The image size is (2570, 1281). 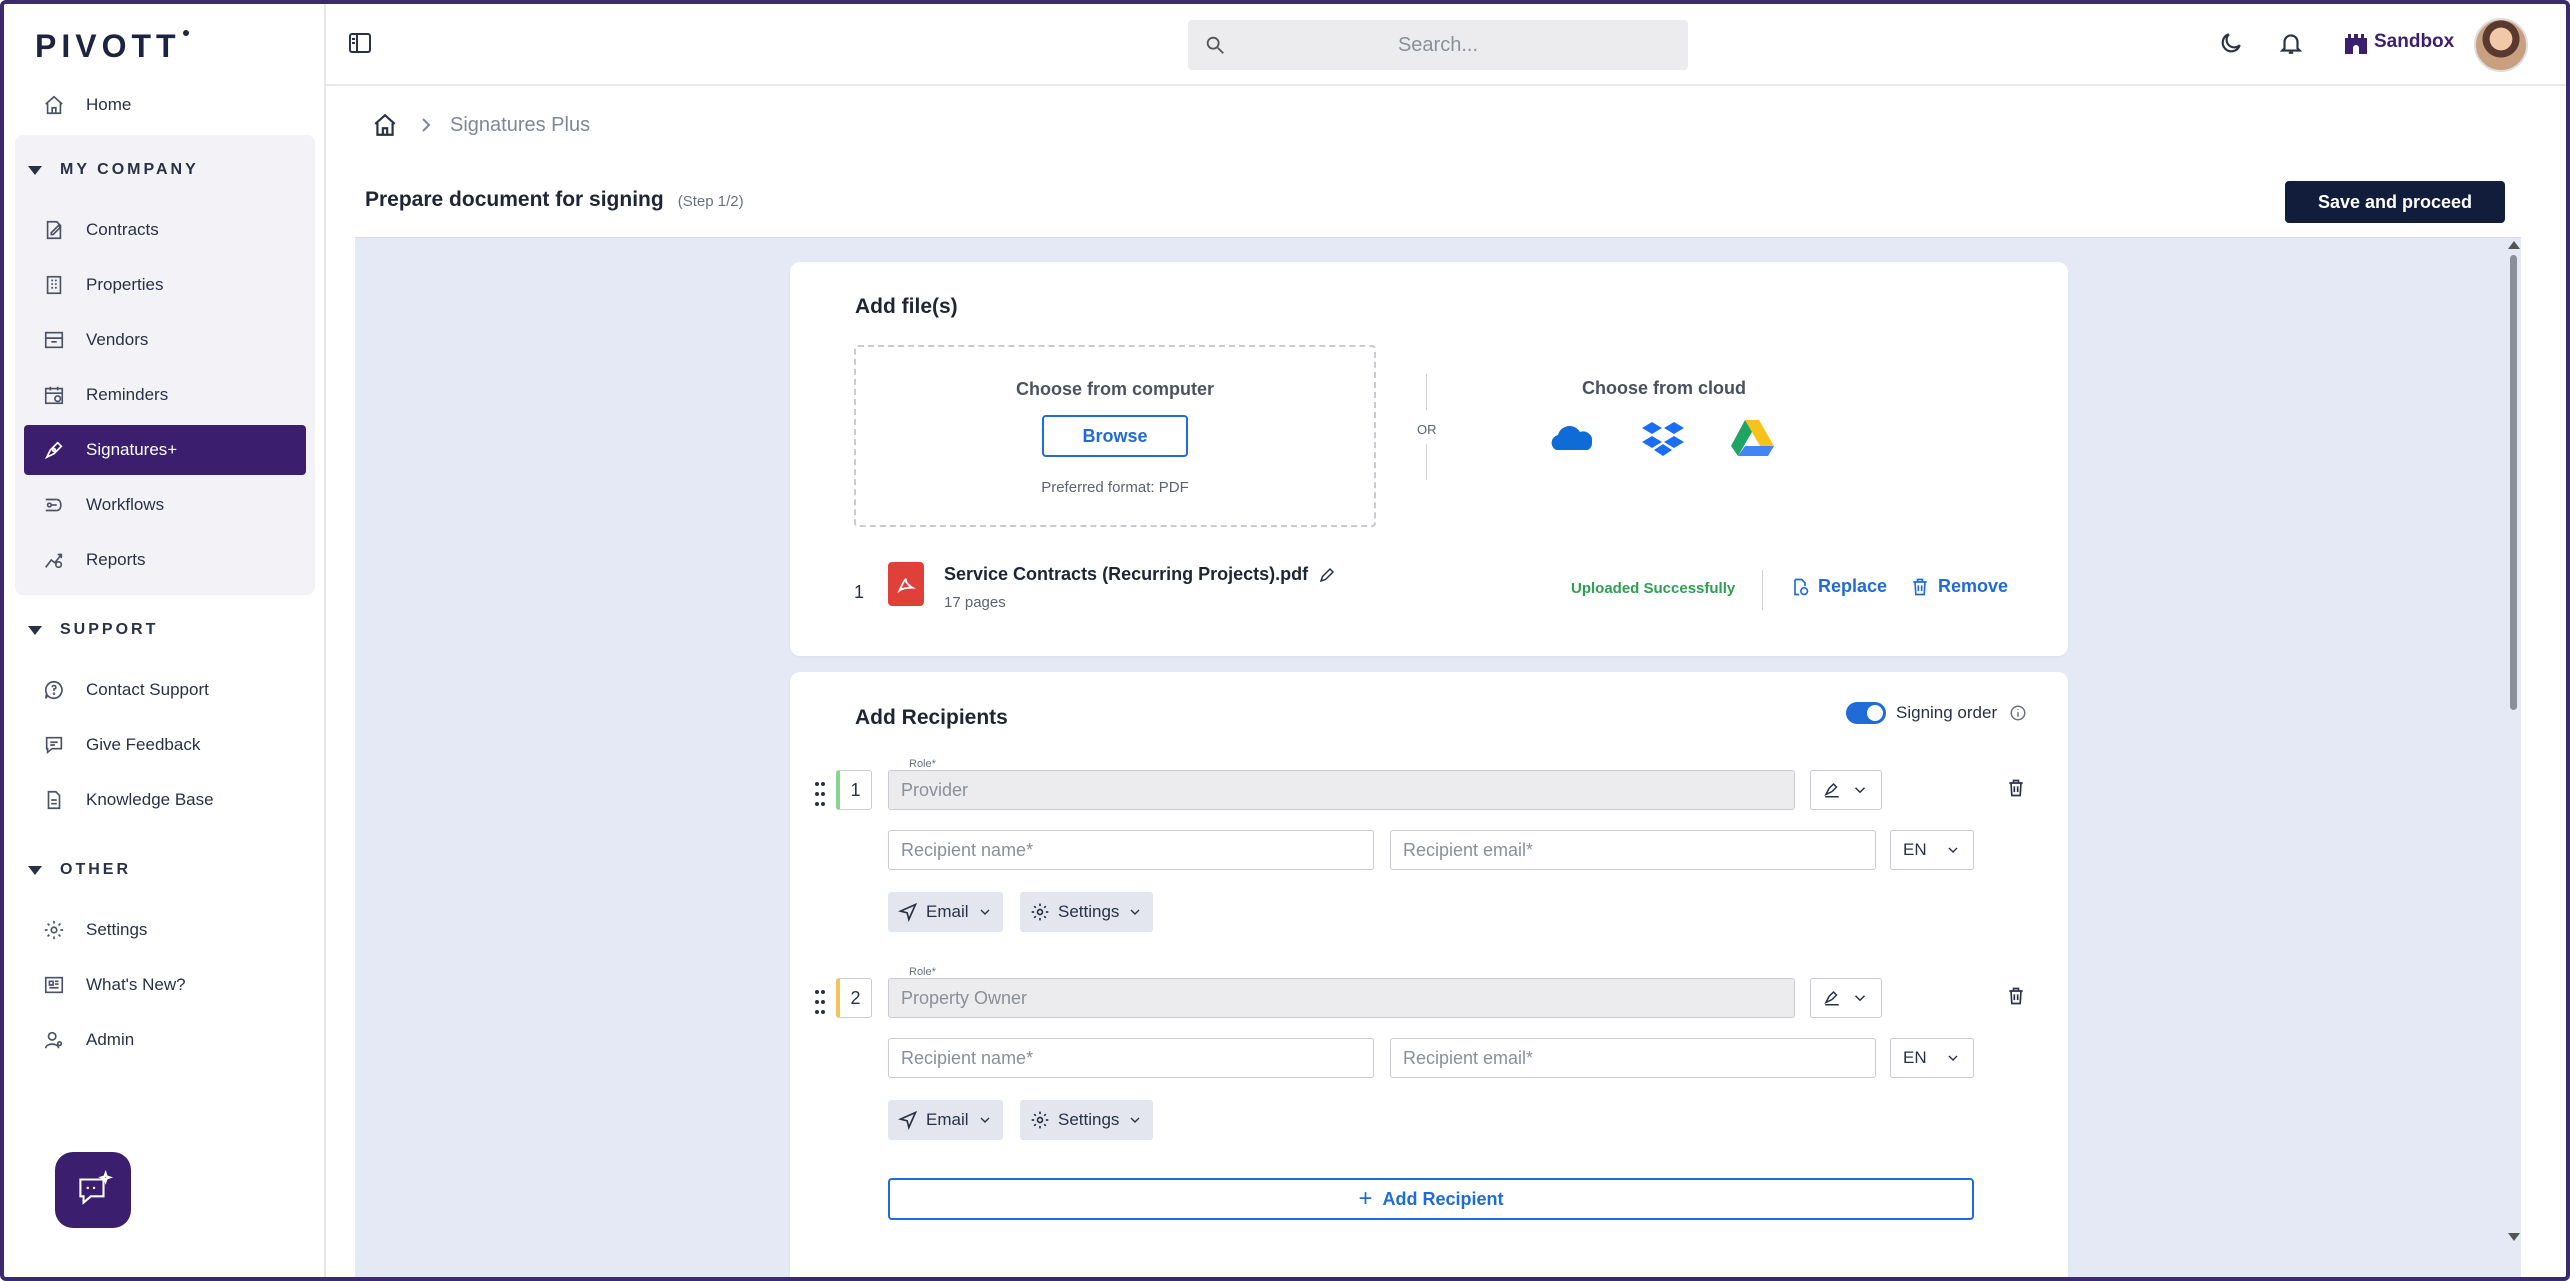 I want to click on panel-icon, so click(x=360, y=43).